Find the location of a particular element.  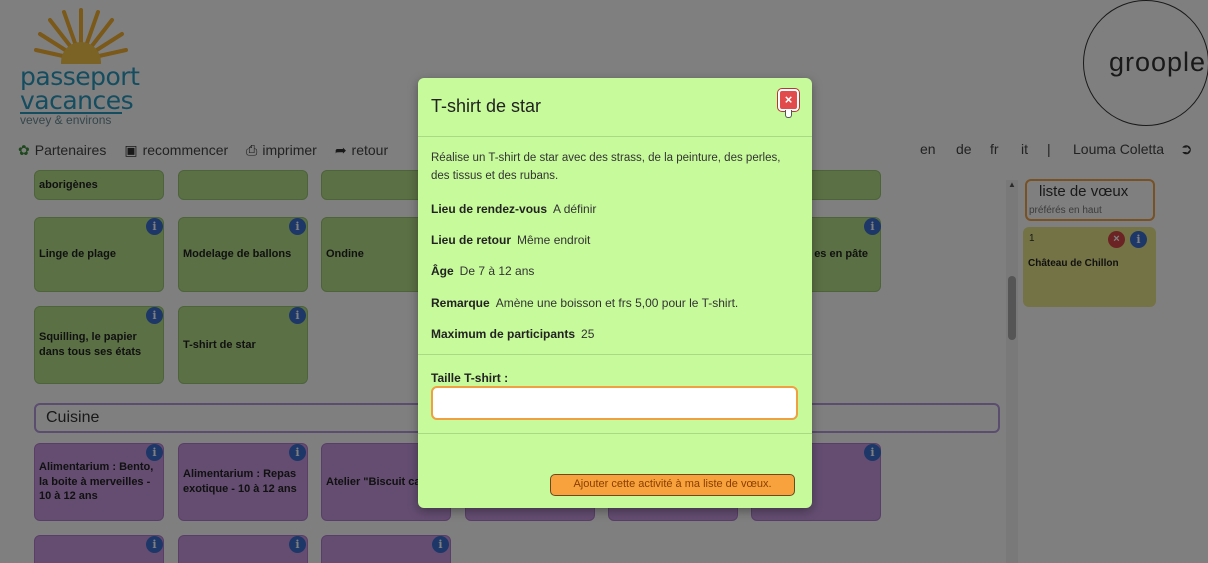

field-label: Lieu de rendez-vous is located at coordinates (489, 209).